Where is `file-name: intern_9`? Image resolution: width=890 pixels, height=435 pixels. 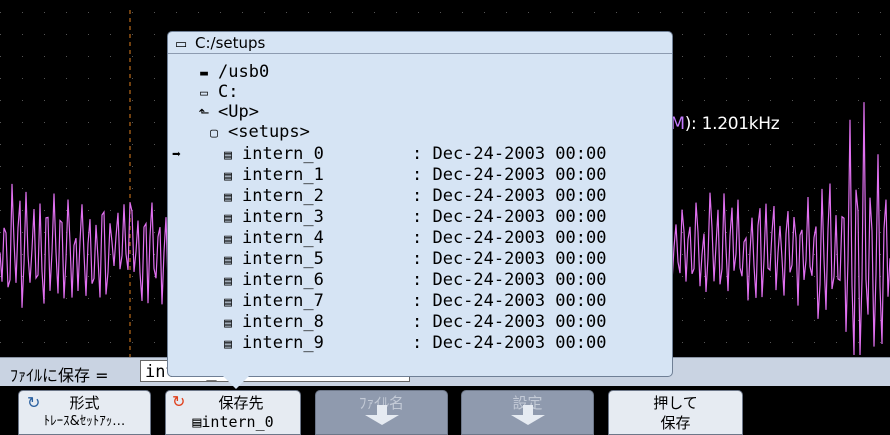
file-name: intern_9 is located at coordinates (283, 343).